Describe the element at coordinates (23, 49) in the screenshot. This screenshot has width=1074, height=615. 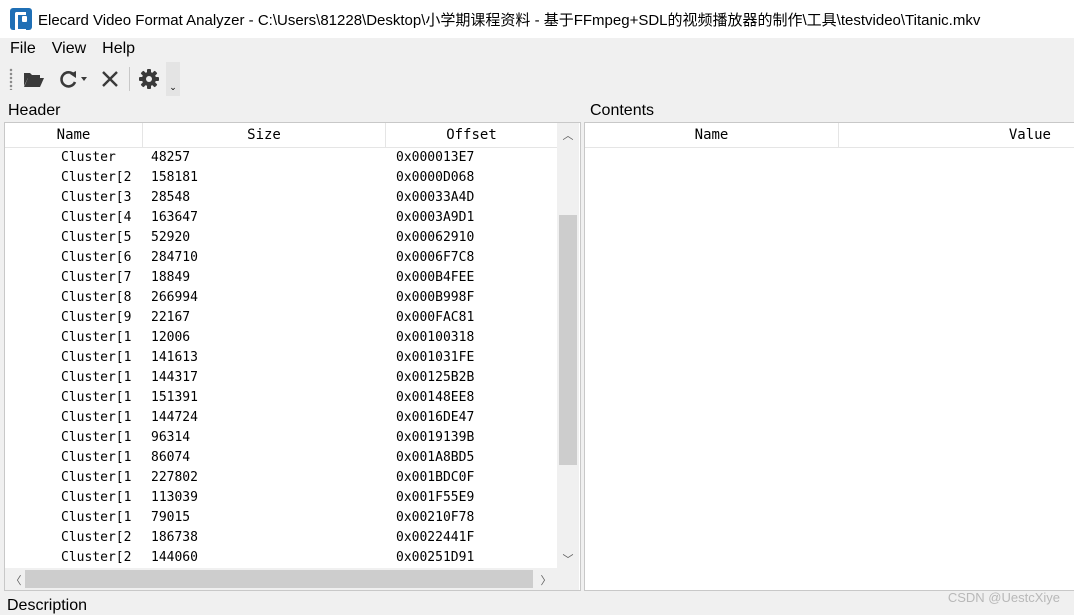
I see `menu-file: File` at that location.